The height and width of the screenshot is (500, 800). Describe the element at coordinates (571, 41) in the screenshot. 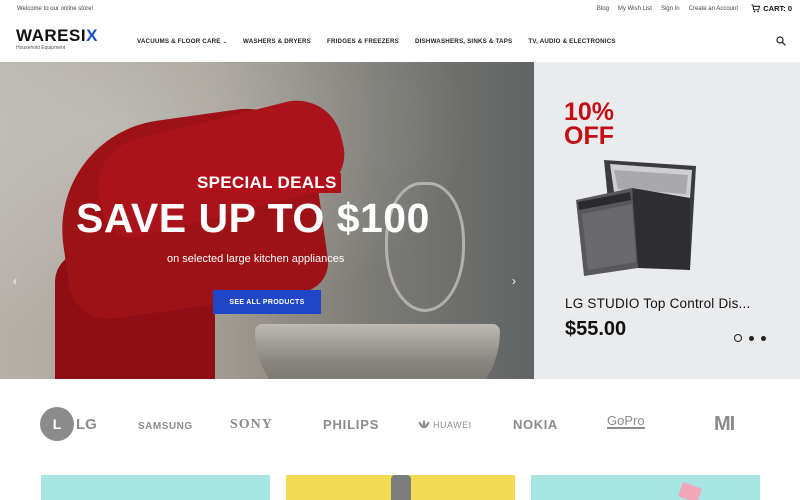

I see `nav-tv-audio: TV, AUDIO & ELECTRONICS` at that location.